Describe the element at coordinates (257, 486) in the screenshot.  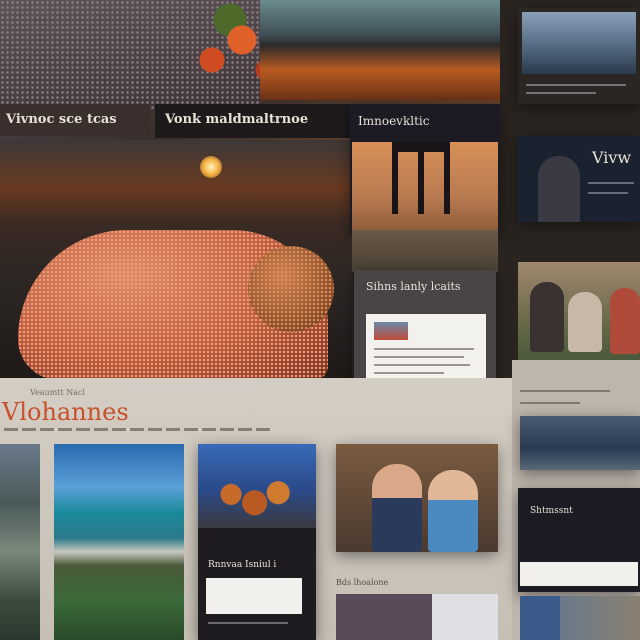
I see `product-photo` at that location.